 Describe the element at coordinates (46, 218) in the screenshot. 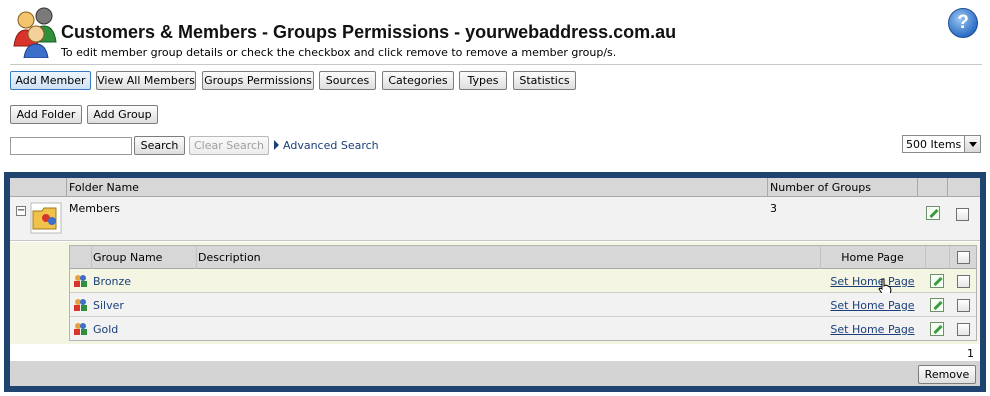

I see `folder-members-icon` at that location.